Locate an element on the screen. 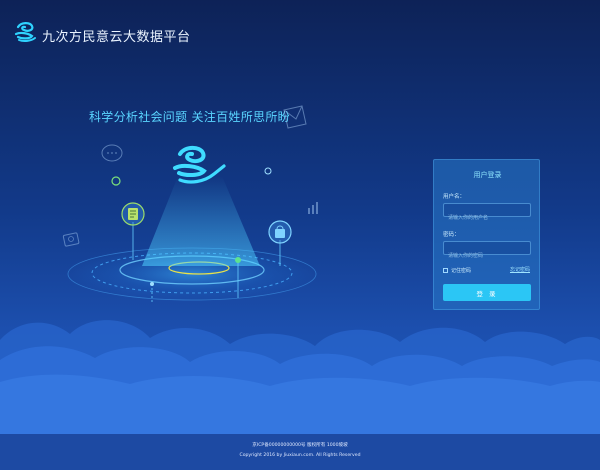  password-field-wrapper is located at coordinates (487, 251).